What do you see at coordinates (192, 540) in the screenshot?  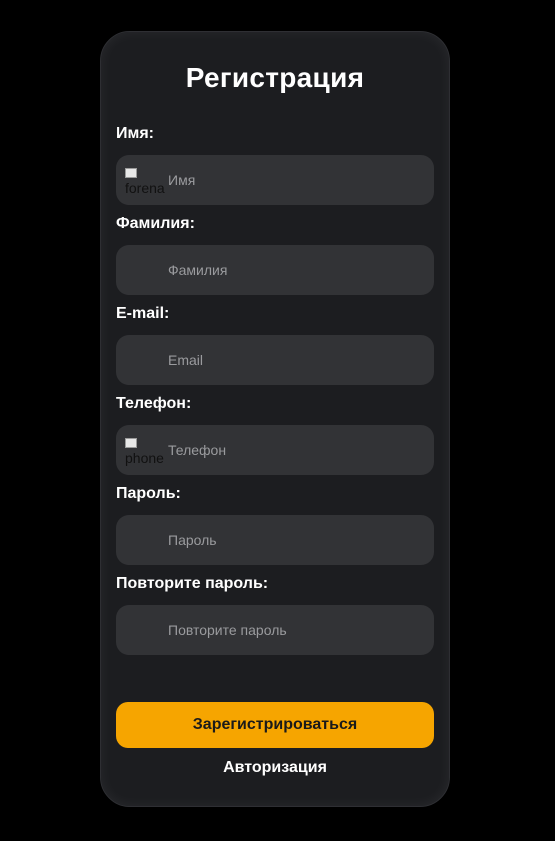 I see `password-placeholder: Пароль` at bounding box center [192, 540].